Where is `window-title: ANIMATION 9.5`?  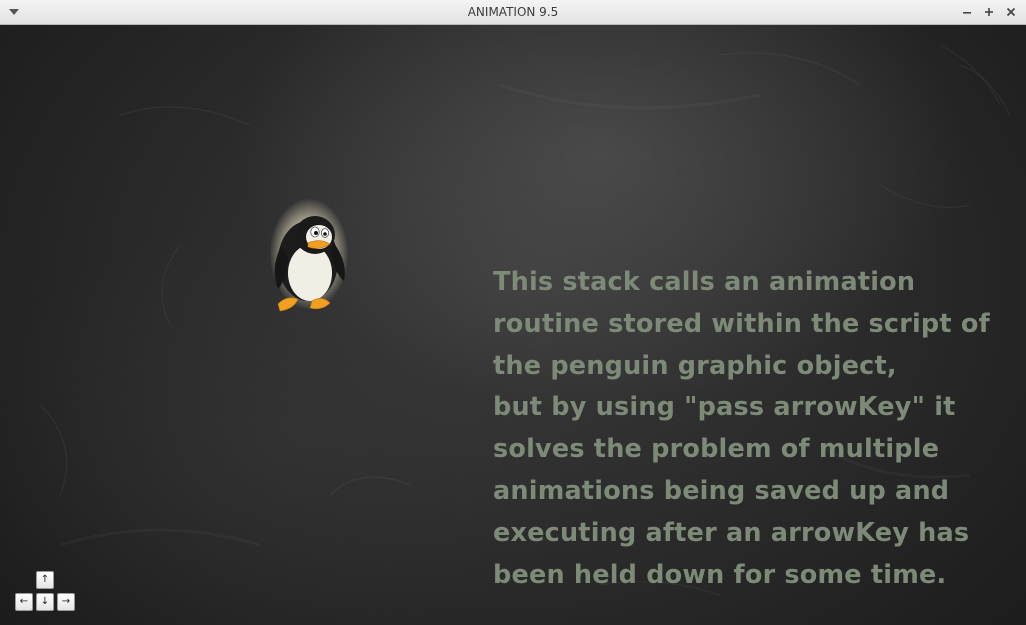
window-title: ANIMATION 9.5 is located at coordinates (513, 12).